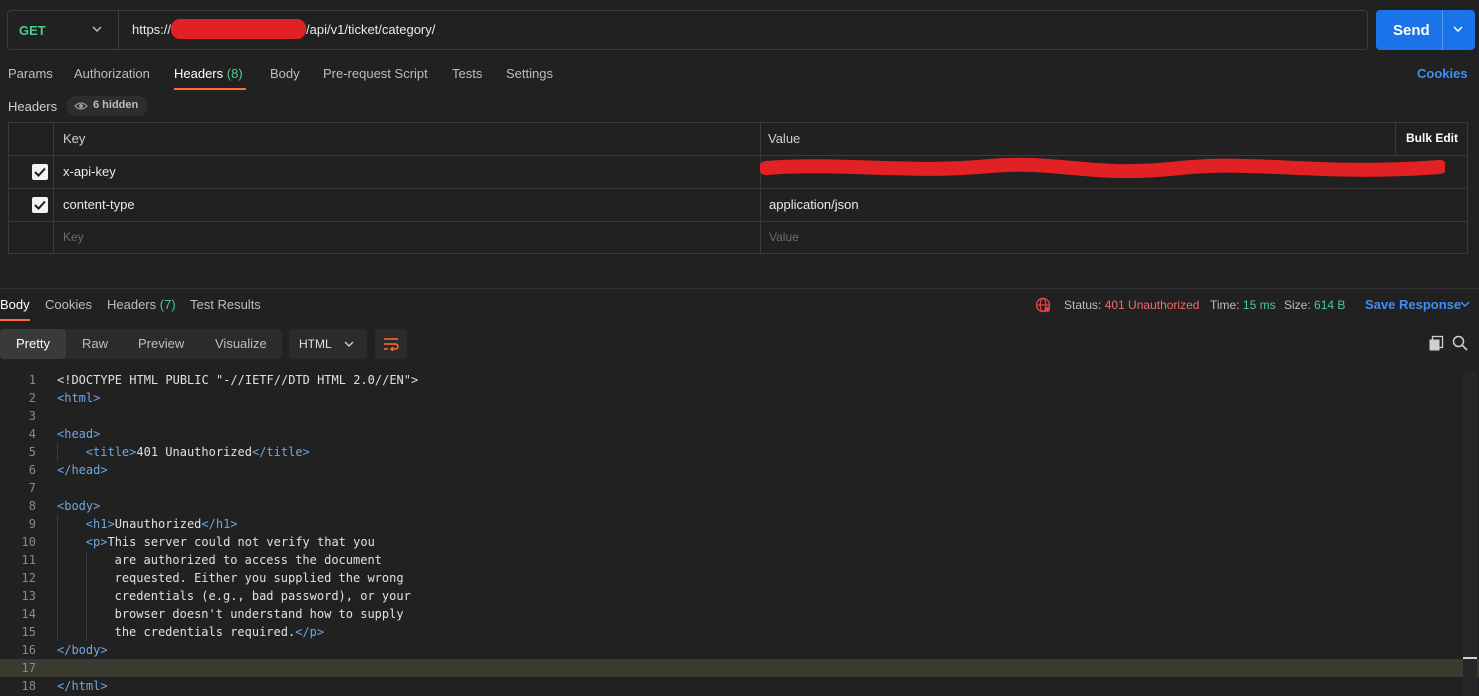 This screenshot has height=696, width=1479. I want to click on eye-icon, so click(81, 106).